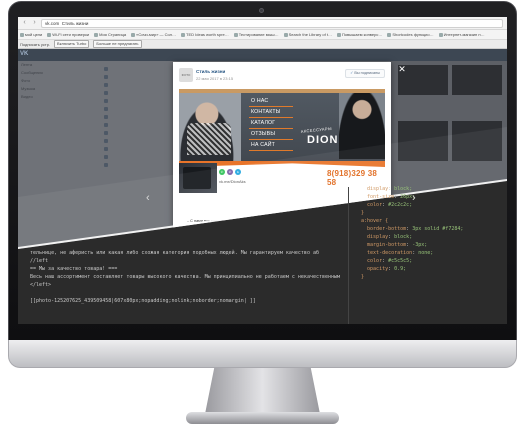  What do you see at coordinates (390, 253) in the screenshot?
I see `css-property: text-decoration` at bounding box center [390, 253].